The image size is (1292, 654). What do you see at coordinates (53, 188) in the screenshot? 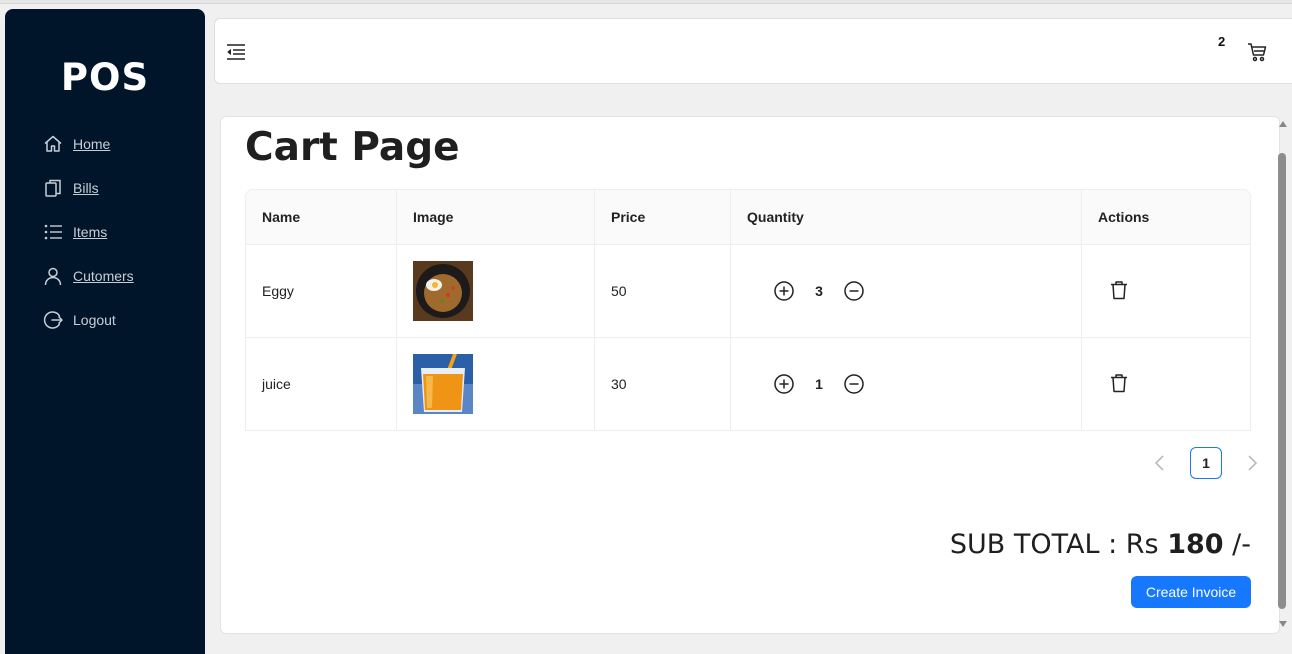
I see `copy-icon` at bounding box center [53, 188].